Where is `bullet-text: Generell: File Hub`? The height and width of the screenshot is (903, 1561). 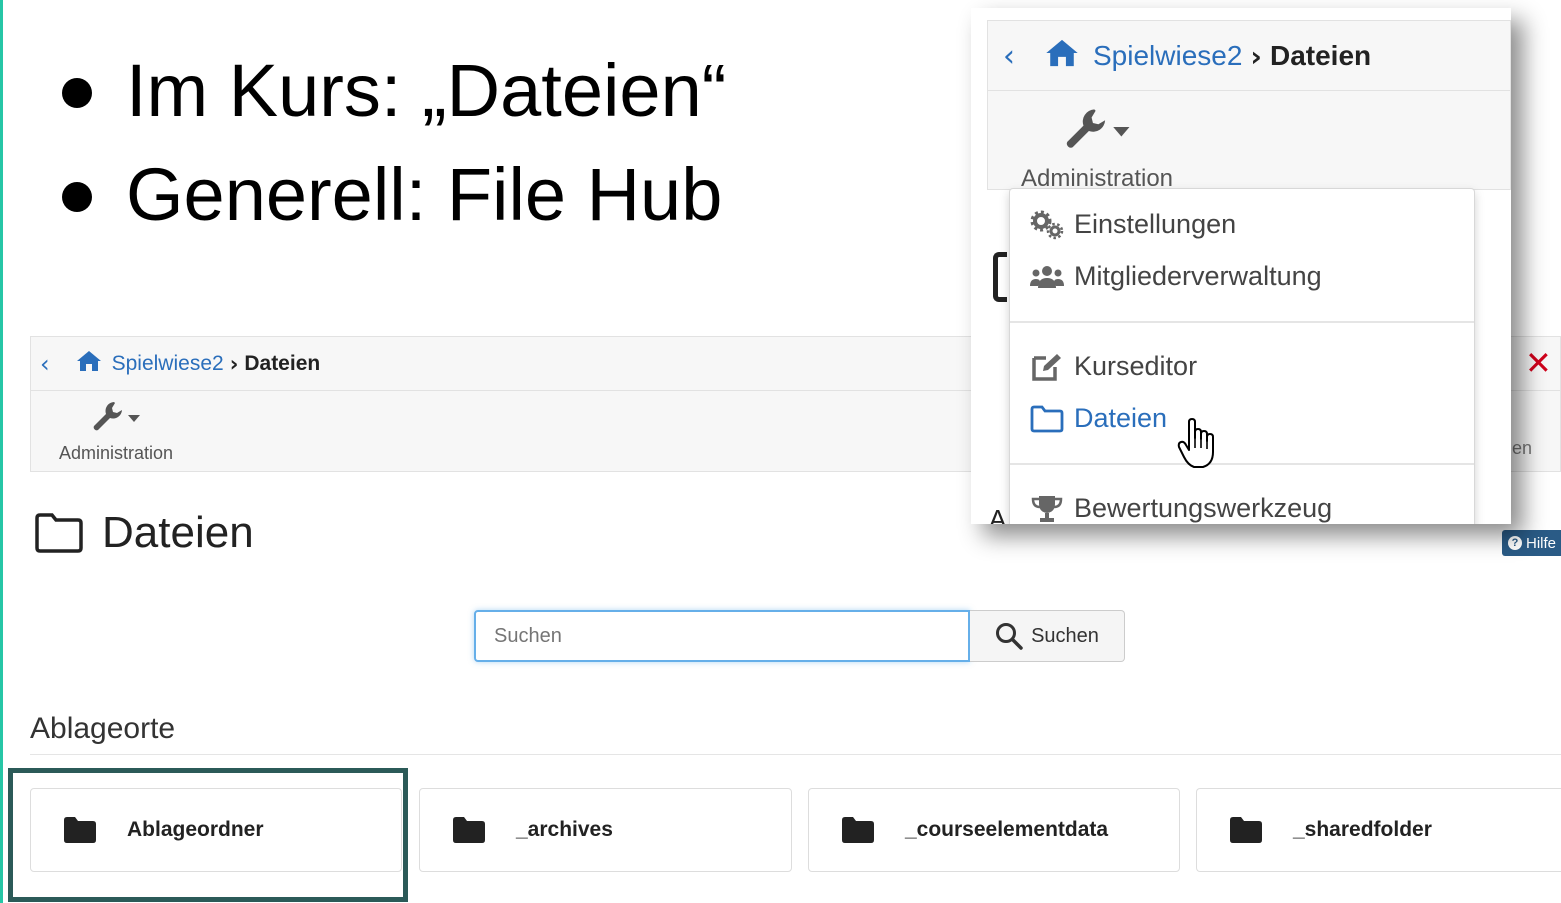
bullet-text: Generell: File Hub is located at coordinates (424, 194).